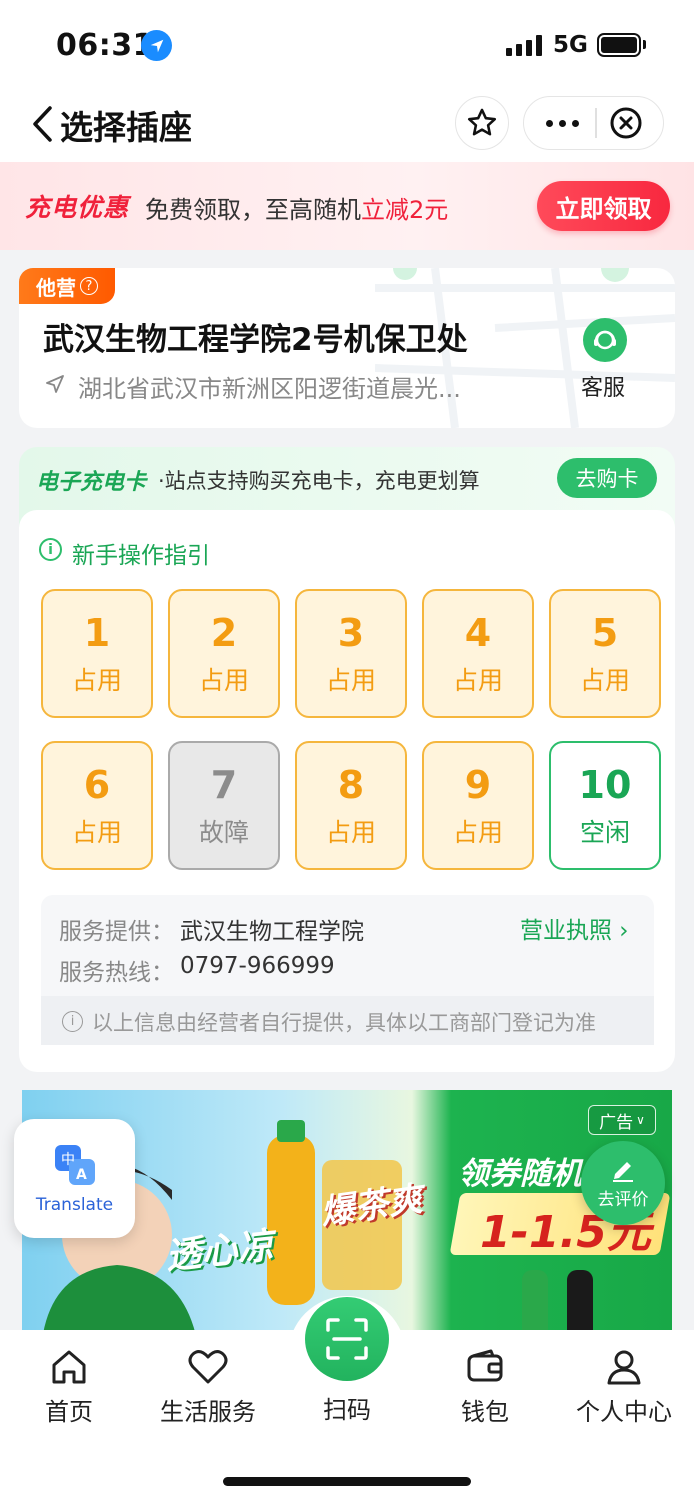 The image size is (694, 1501). Describe the element at coordinates (156, 45) in the screenshot. I see `location-arrow-icon` at that location.